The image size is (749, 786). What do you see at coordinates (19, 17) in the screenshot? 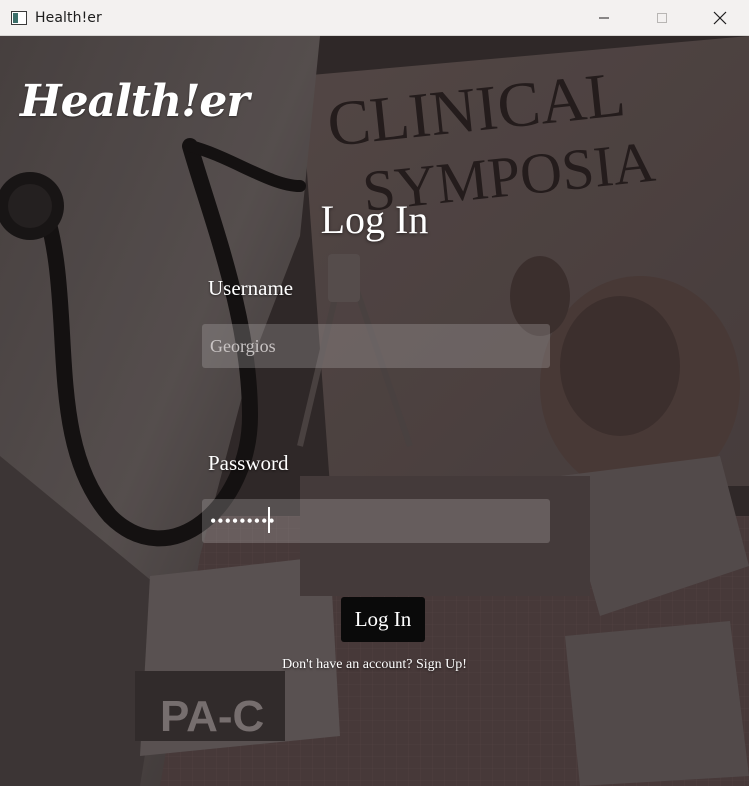
I see `app-window-icon` at bounding box center [19, 17].